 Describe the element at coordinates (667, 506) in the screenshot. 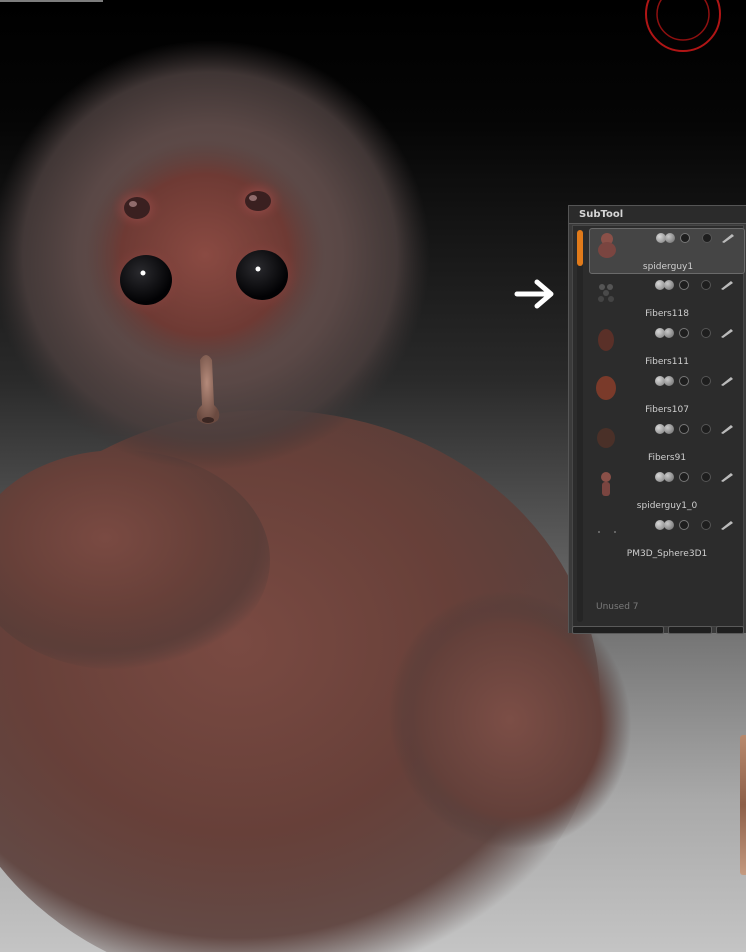

I see `subtool-name: spiderguy1_0` at that location.